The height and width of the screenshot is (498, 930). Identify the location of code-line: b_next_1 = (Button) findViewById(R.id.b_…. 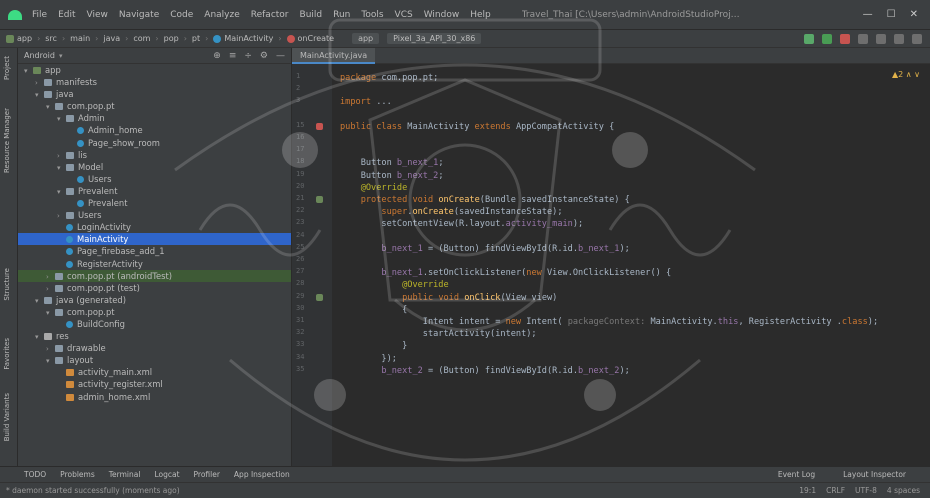
(484, 249).